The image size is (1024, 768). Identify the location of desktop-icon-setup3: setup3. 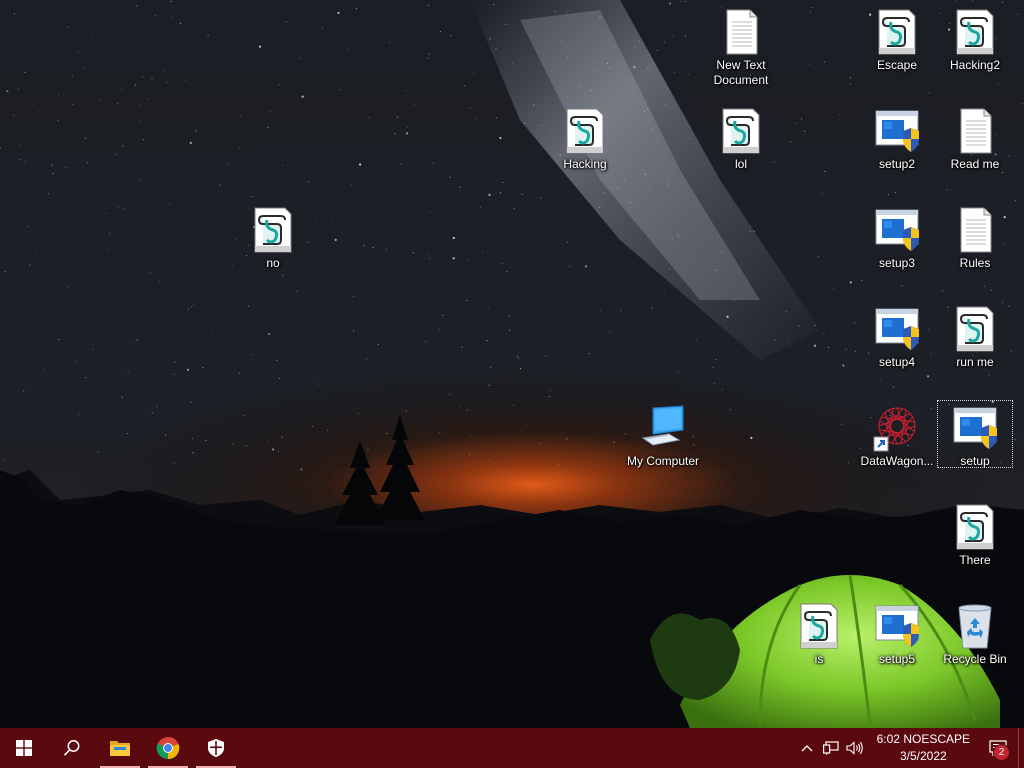
(897, 236).